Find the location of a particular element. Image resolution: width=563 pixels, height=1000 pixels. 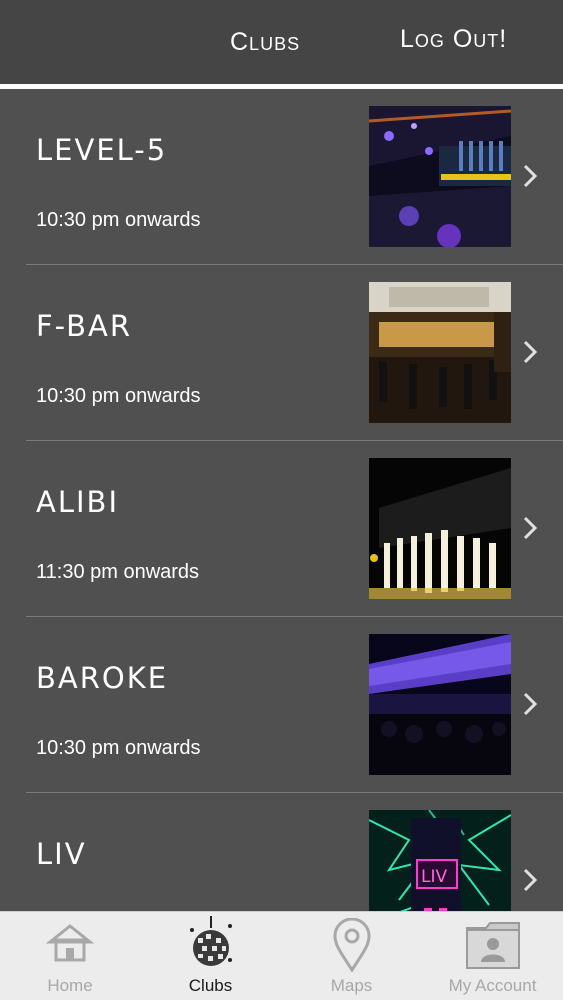

disco-ball-icon is located at coordinates (210, 941).